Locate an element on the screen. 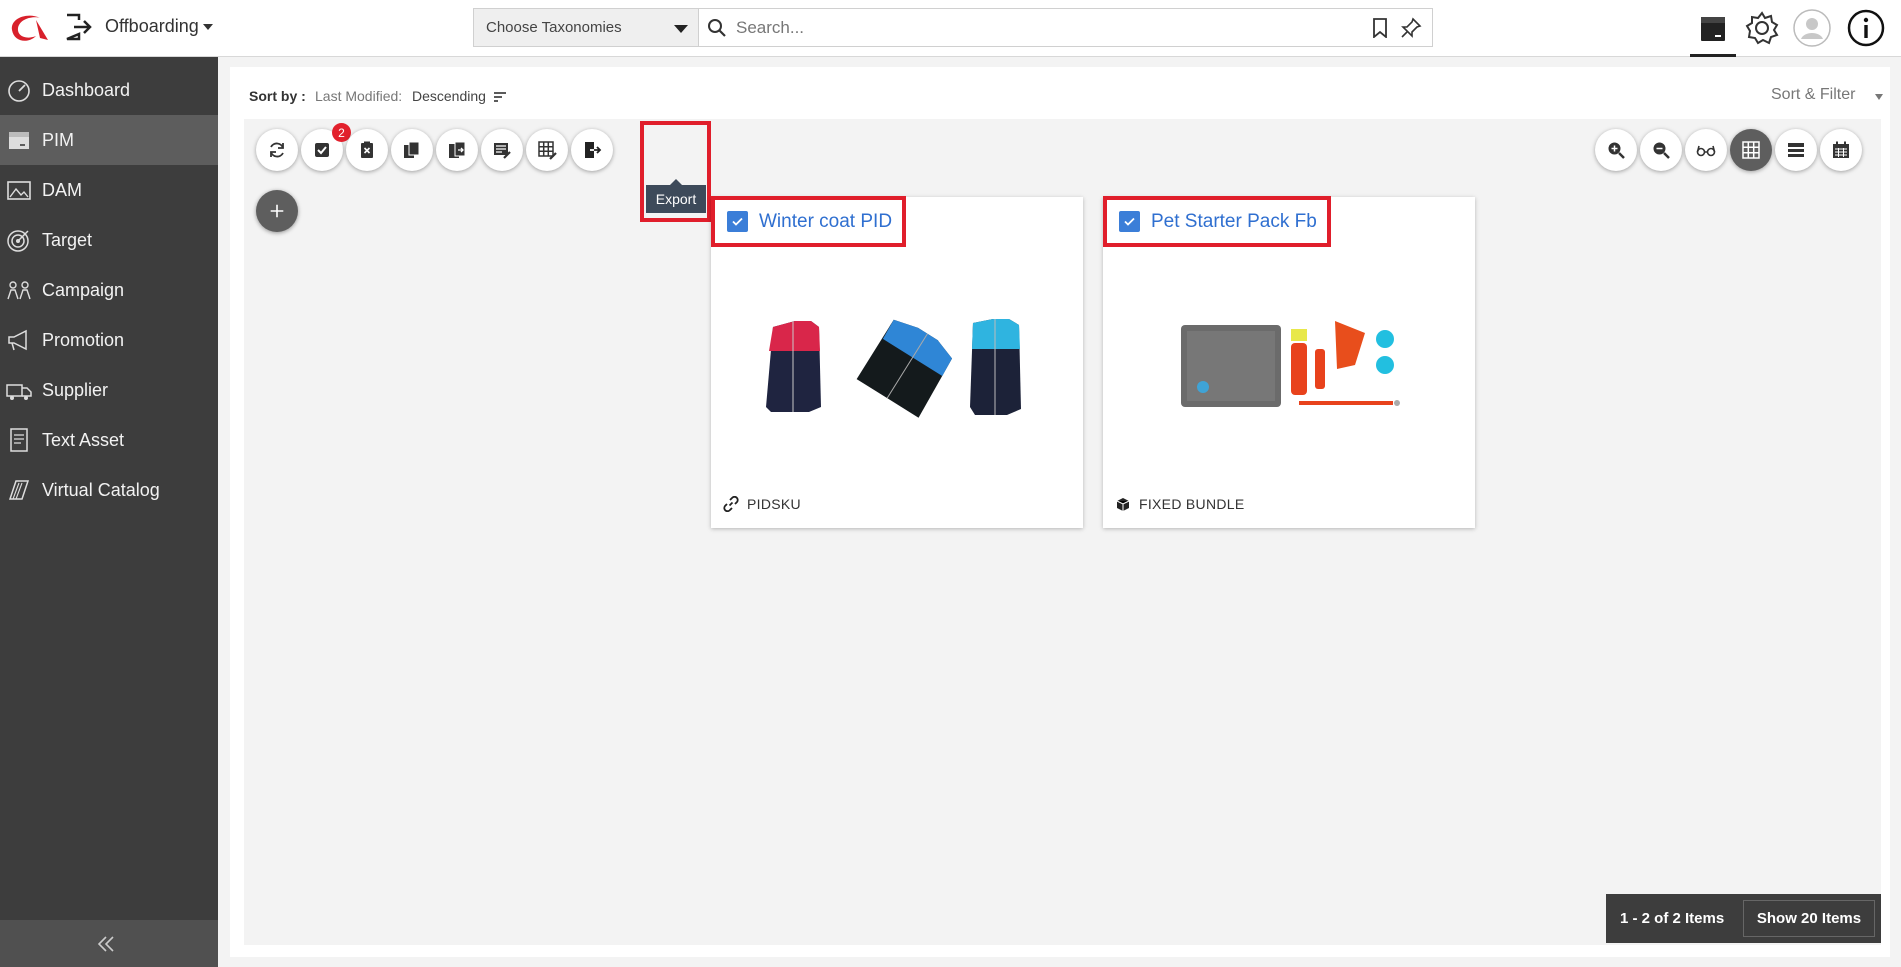  product-box-icon is located at coordinates (1713, 28).